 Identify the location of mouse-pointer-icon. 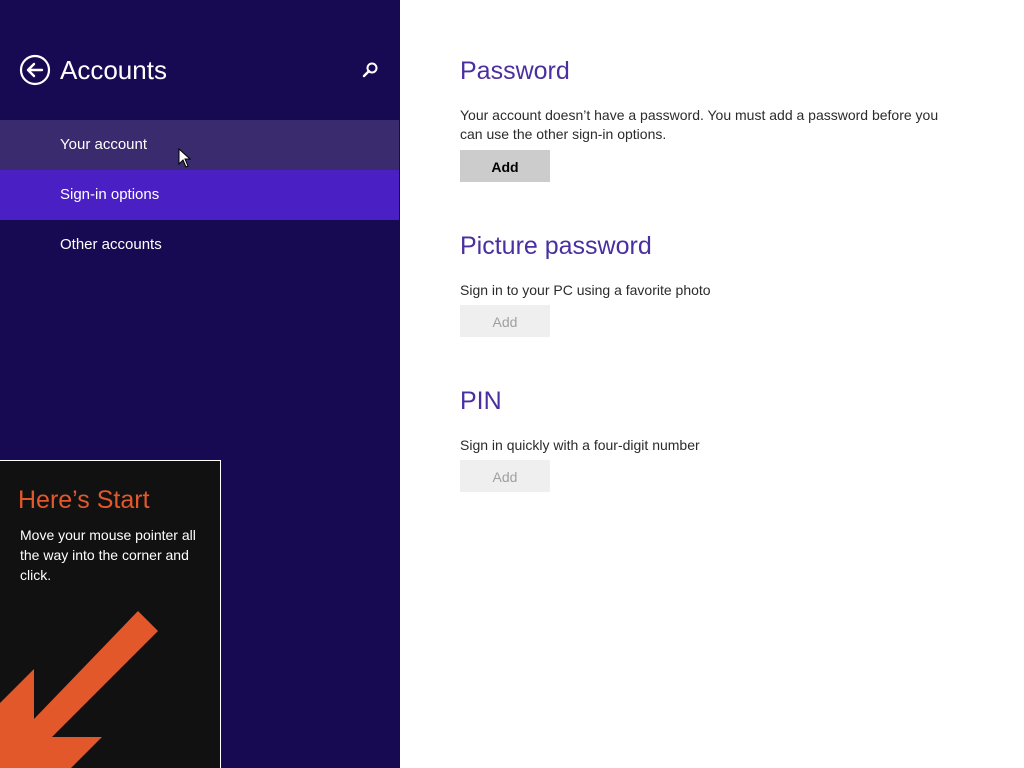
(185, 158).